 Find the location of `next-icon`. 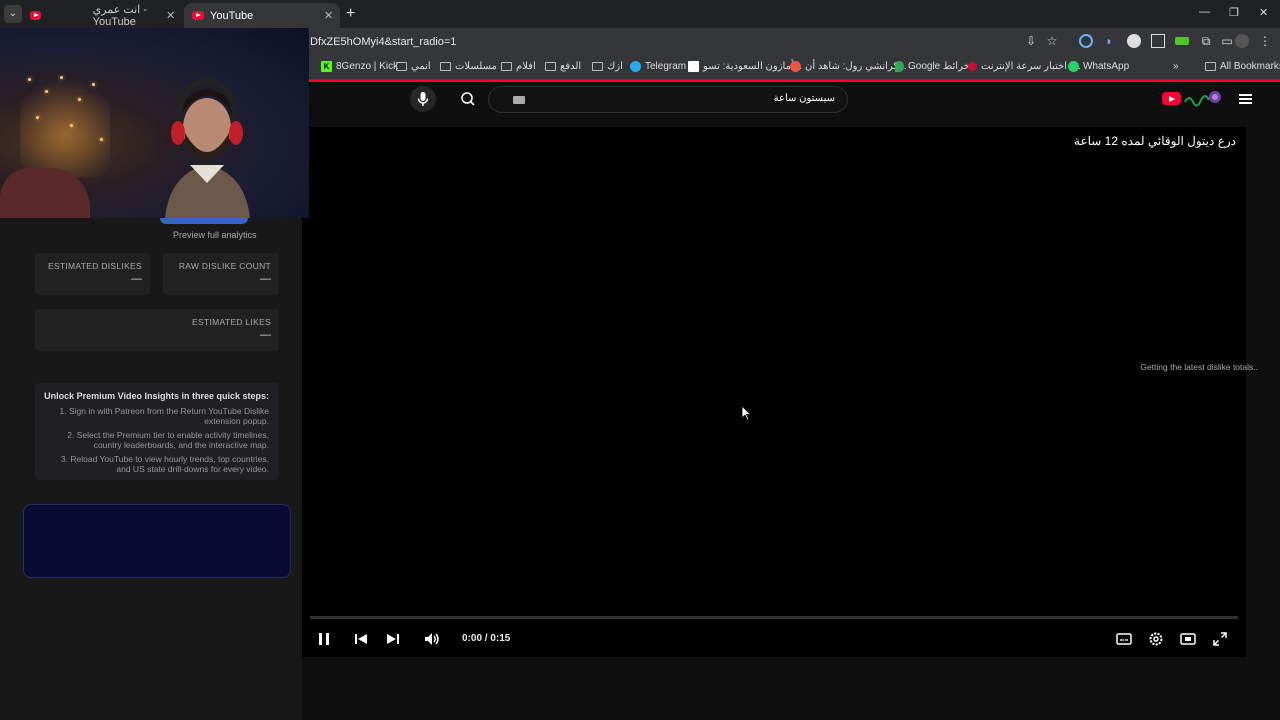

next-icon is located at coordinates (393, 639).